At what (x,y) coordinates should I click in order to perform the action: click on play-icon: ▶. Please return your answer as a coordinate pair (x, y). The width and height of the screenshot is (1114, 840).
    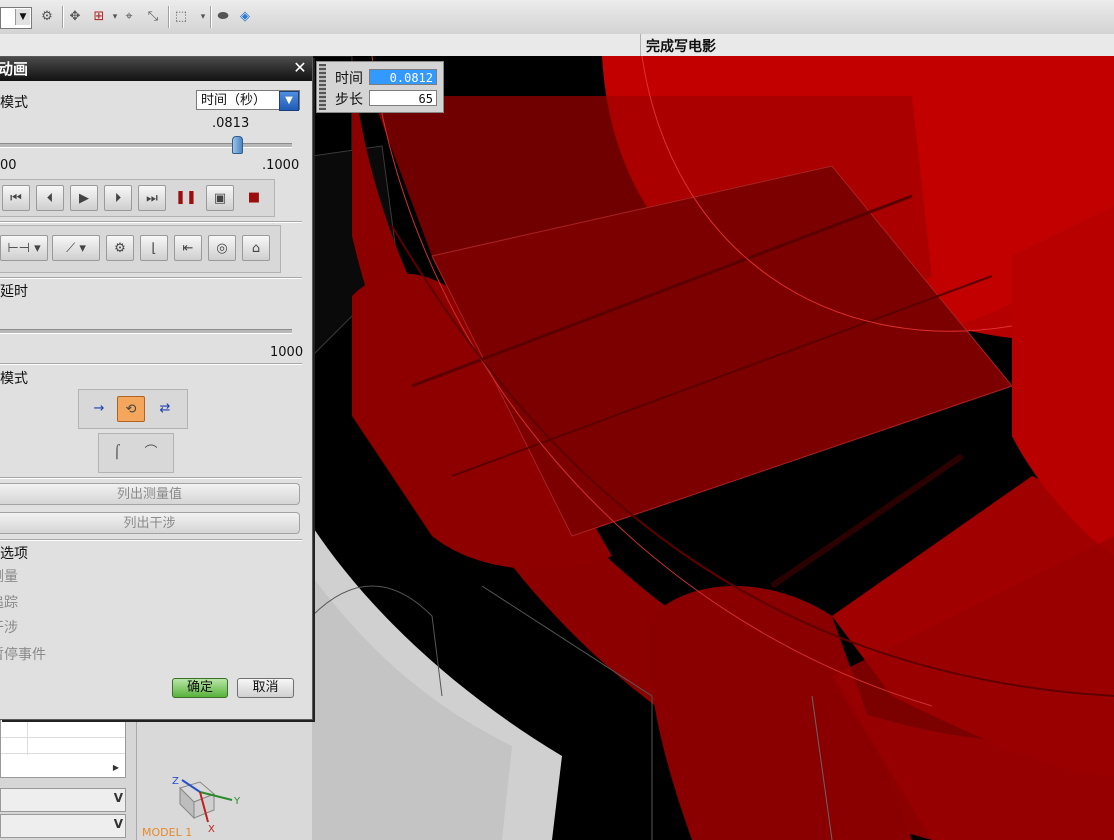
    Looking at the image, I should click on (84, 198).